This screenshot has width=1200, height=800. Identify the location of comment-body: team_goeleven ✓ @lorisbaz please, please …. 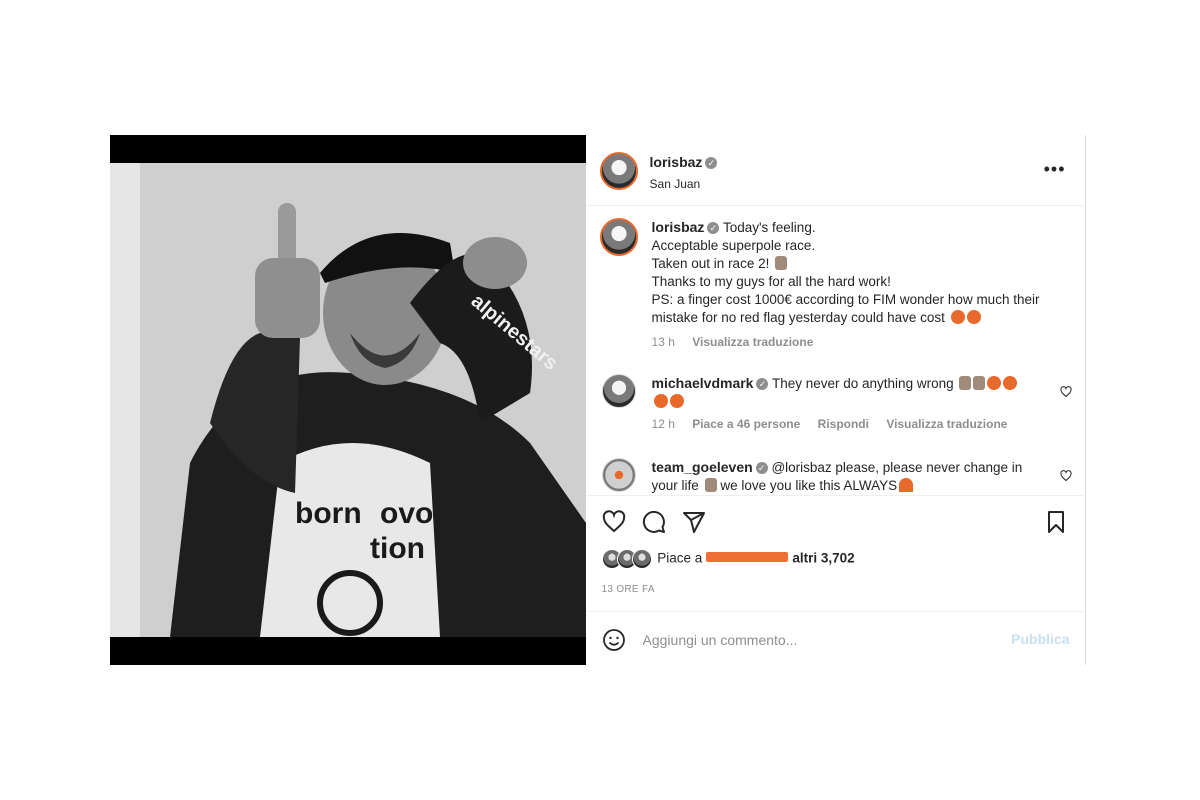
(846, 476).